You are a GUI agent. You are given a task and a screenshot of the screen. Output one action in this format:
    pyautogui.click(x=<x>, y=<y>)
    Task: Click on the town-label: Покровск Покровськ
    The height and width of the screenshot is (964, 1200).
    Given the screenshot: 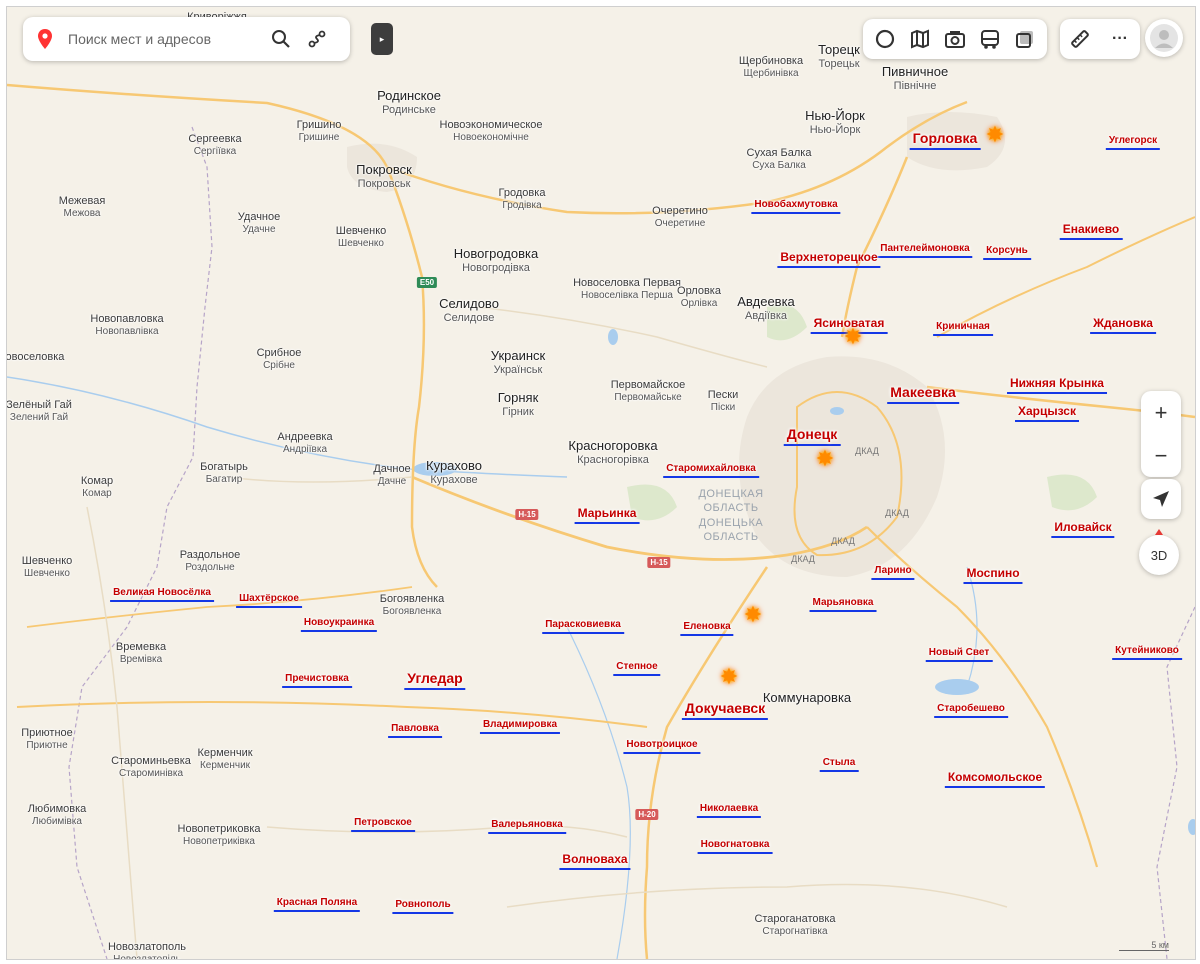 What is the action you would take?
    pyautogui.click(x=384, y=176)
    